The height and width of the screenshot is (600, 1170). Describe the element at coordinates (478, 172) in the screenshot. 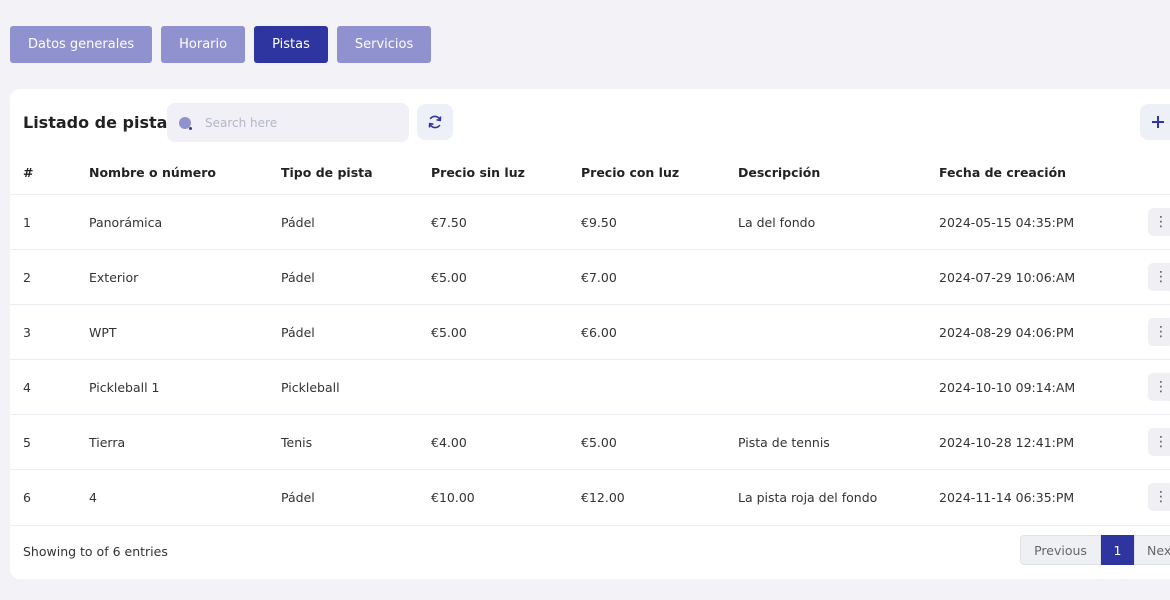

I see `column-header-price-no-light: Precio sin luz` at that location.